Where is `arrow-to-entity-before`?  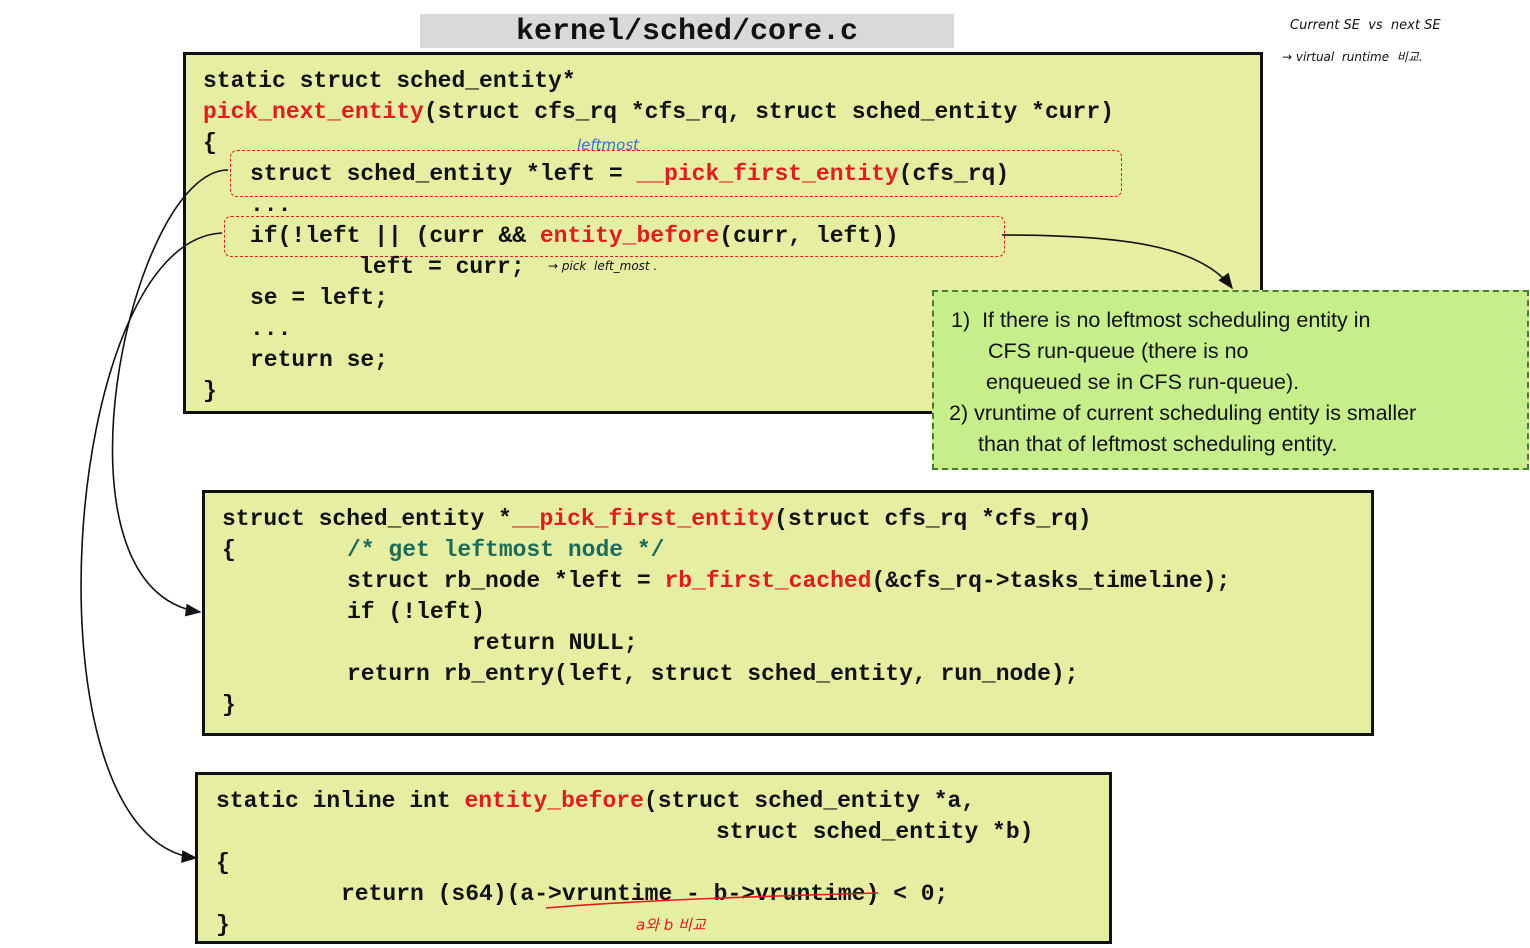
arrow-to-entity-before is located at coordinates (151, 547).